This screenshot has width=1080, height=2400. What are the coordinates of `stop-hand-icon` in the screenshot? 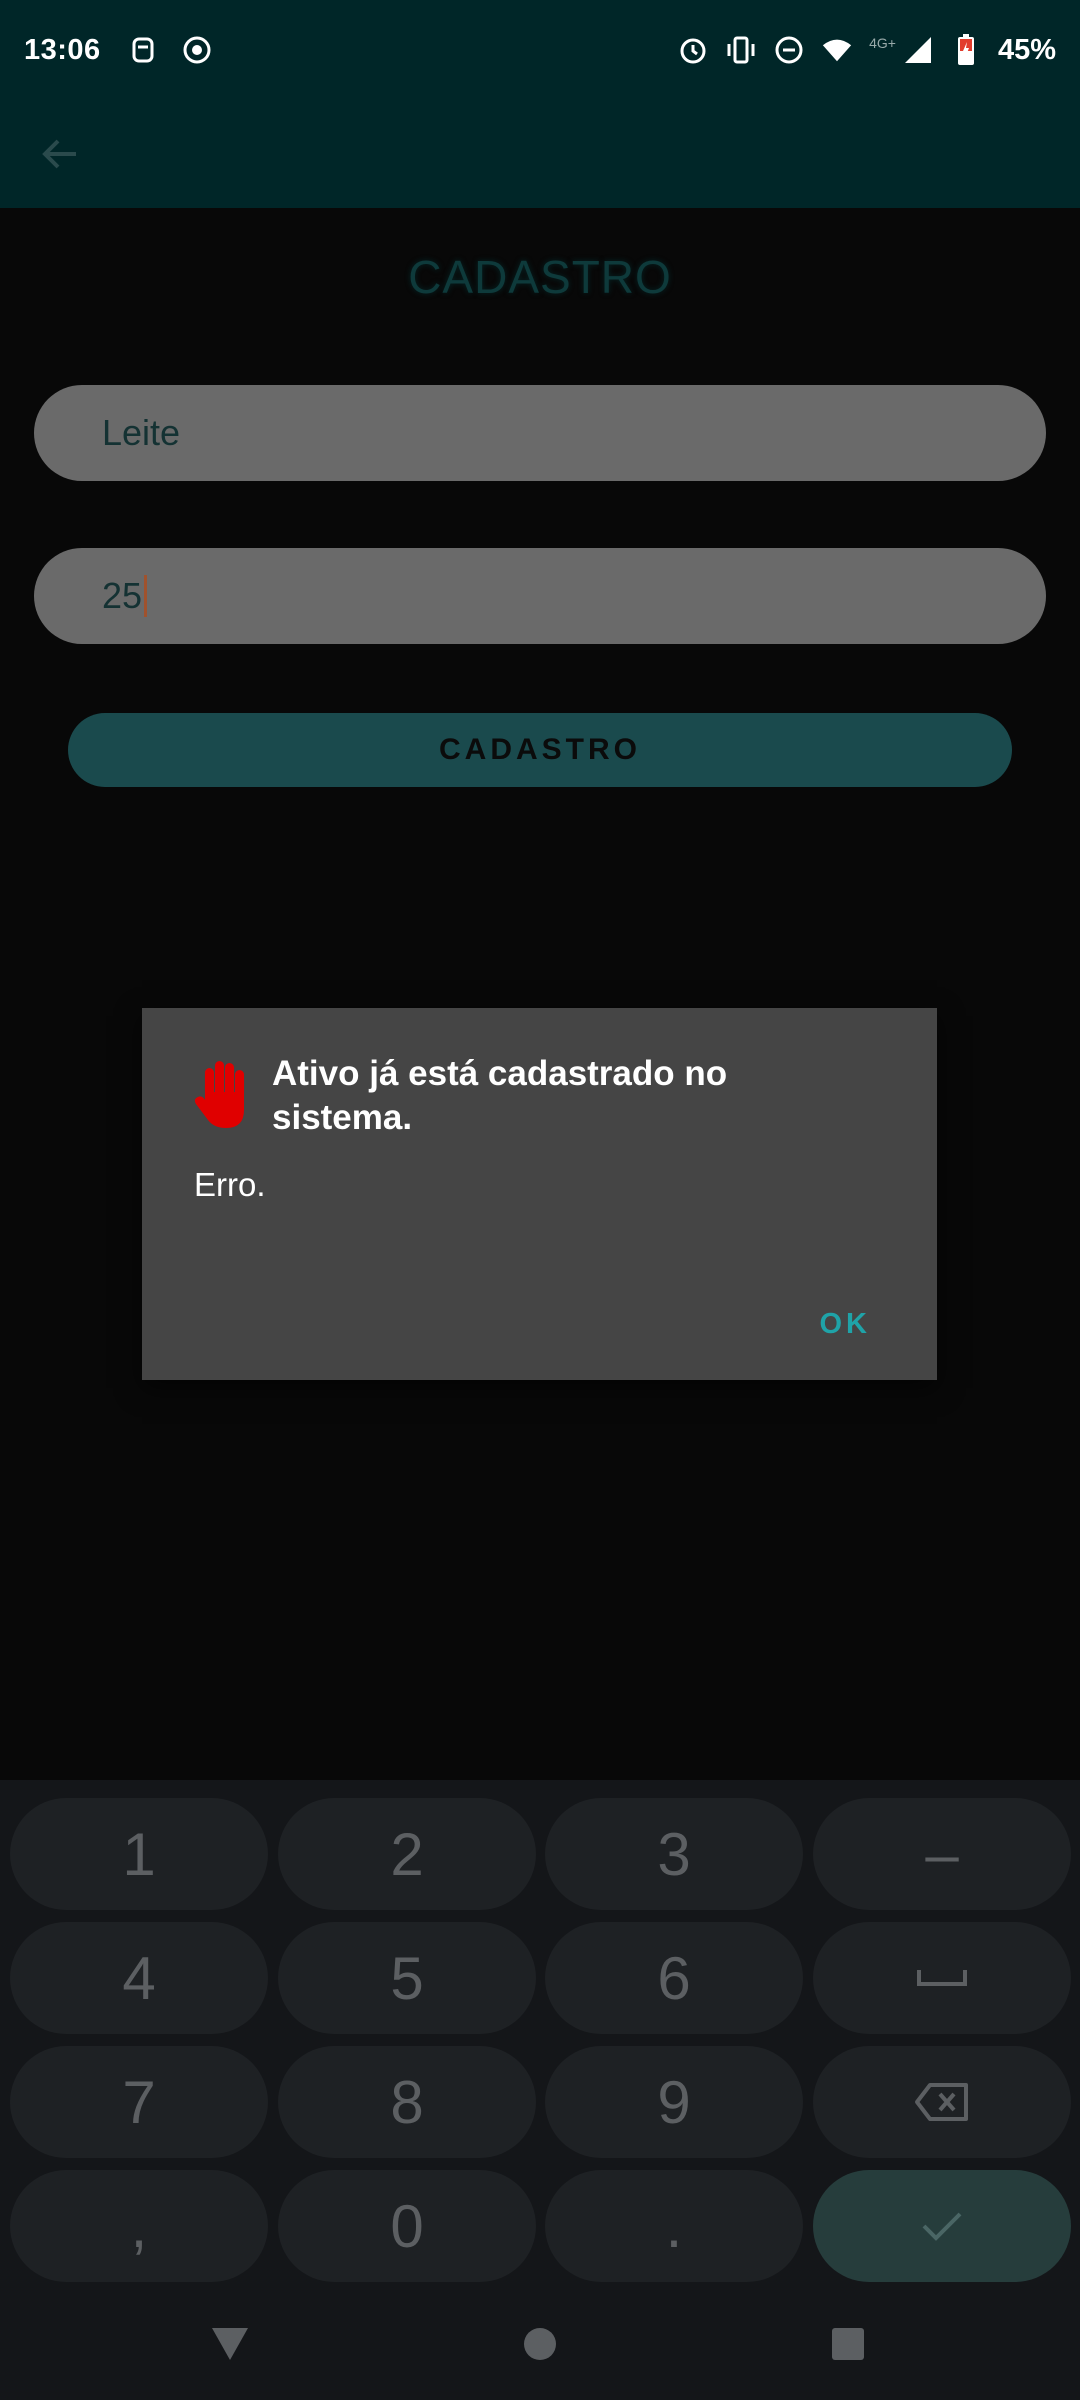 It's located at (219, 1094).